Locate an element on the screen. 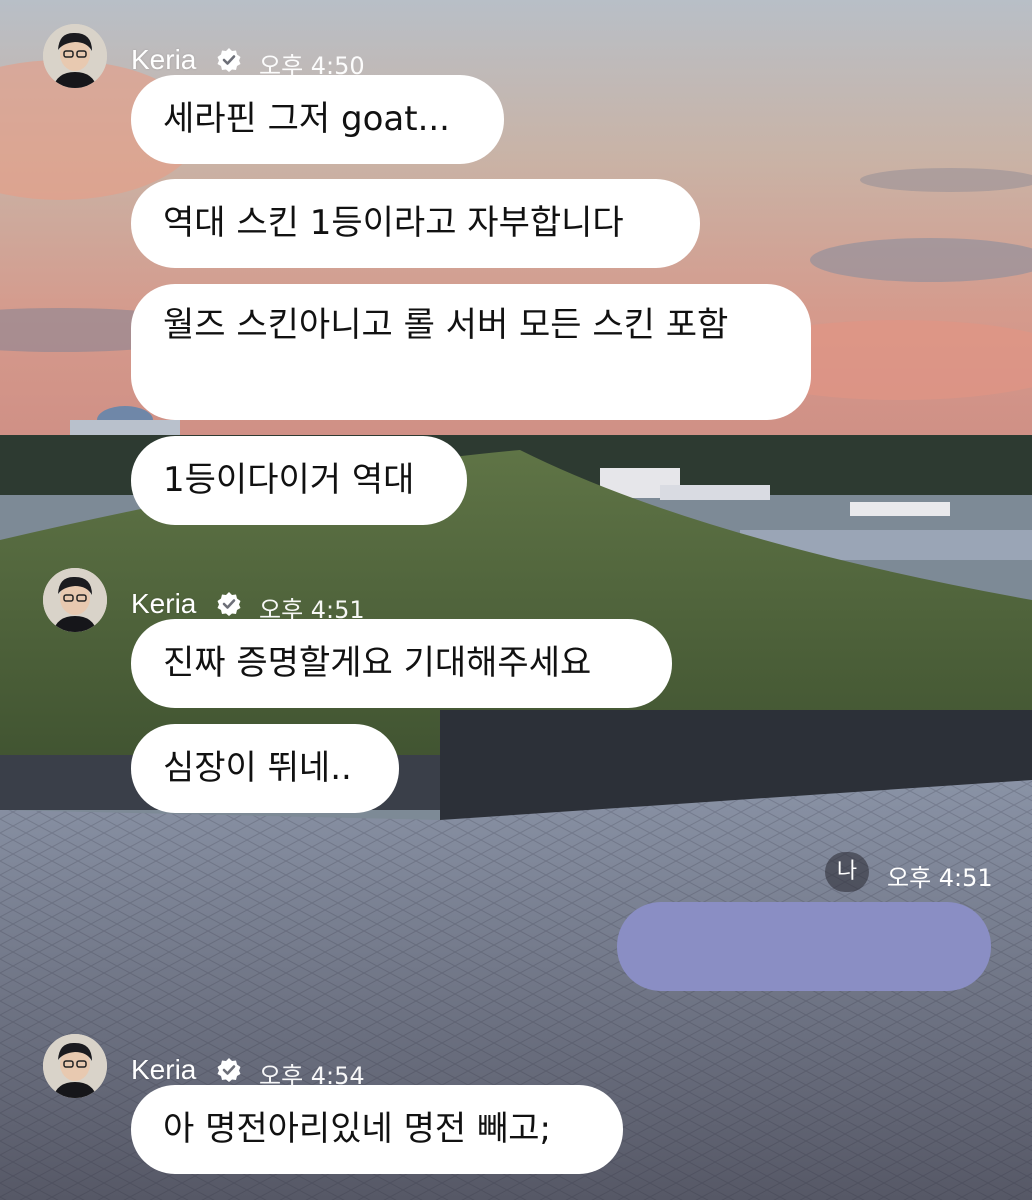  message-text: 심장이 뛰네.. is located at coordinates (257, 768).